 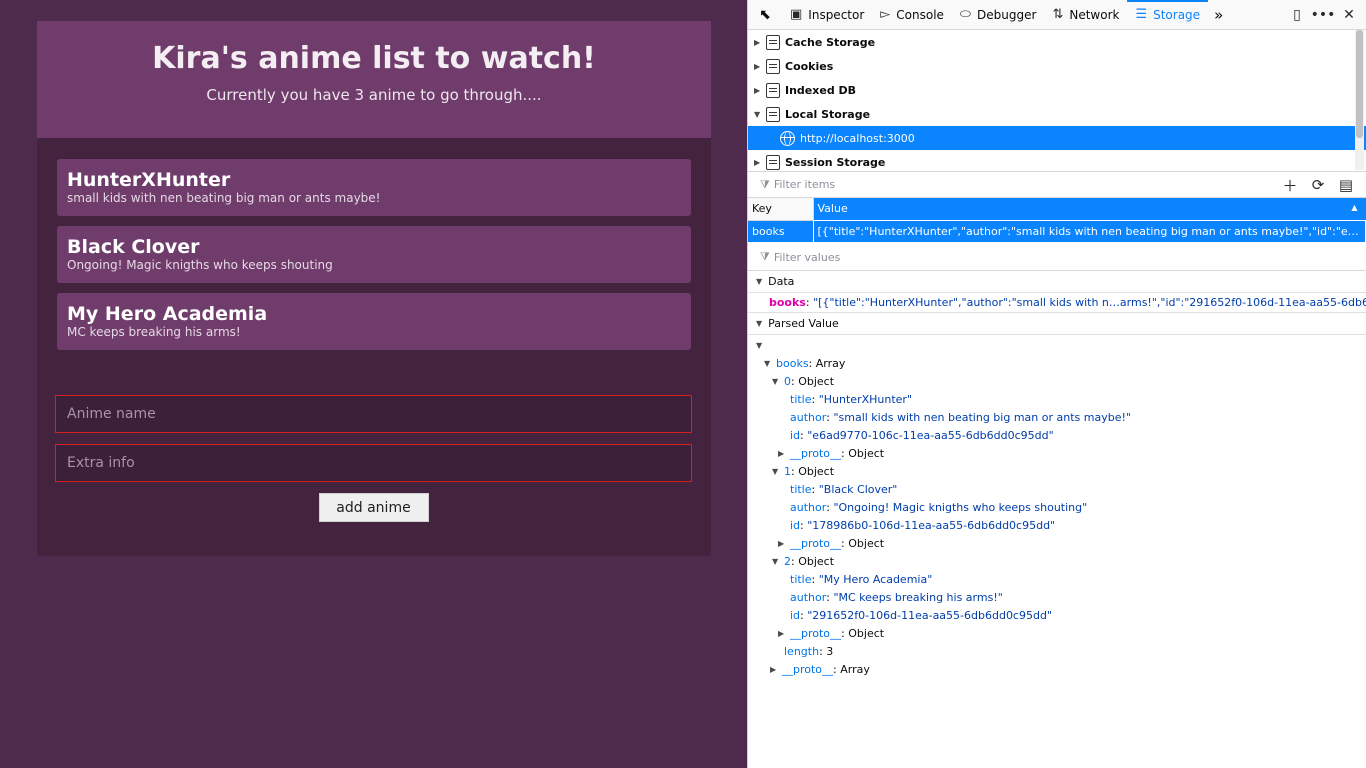 I want to click on prop-name: books, so click(x=792, y=363).